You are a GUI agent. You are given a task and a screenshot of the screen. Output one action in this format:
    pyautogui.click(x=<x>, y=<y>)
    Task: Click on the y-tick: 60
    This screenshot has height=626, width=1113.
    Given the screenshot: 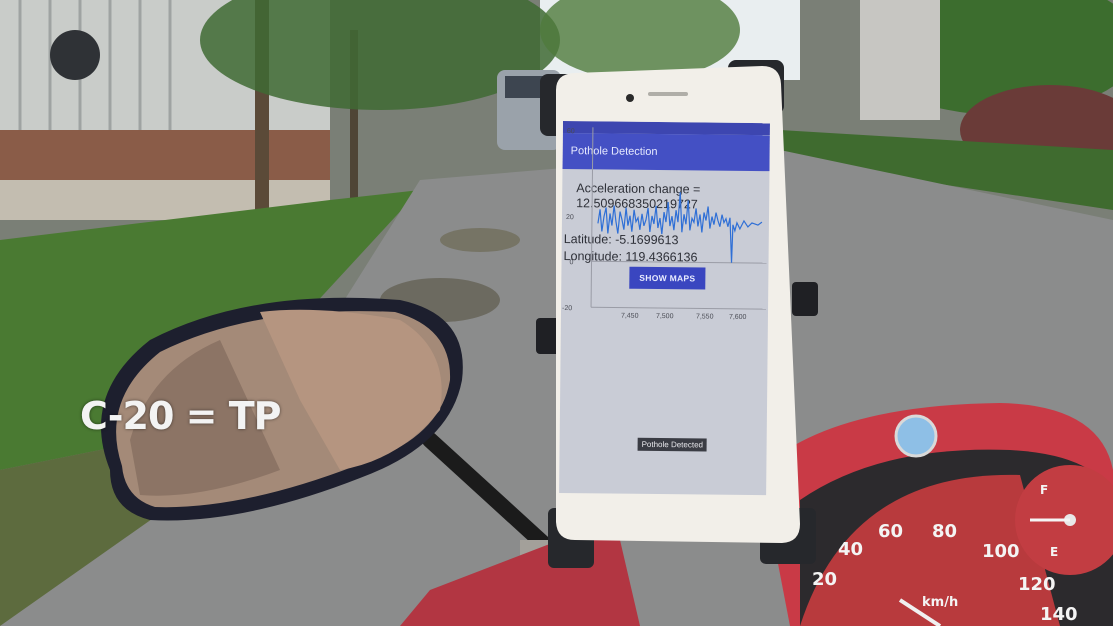 What is the action you would take?
    pyautogui.click(x=571, y=131)
    